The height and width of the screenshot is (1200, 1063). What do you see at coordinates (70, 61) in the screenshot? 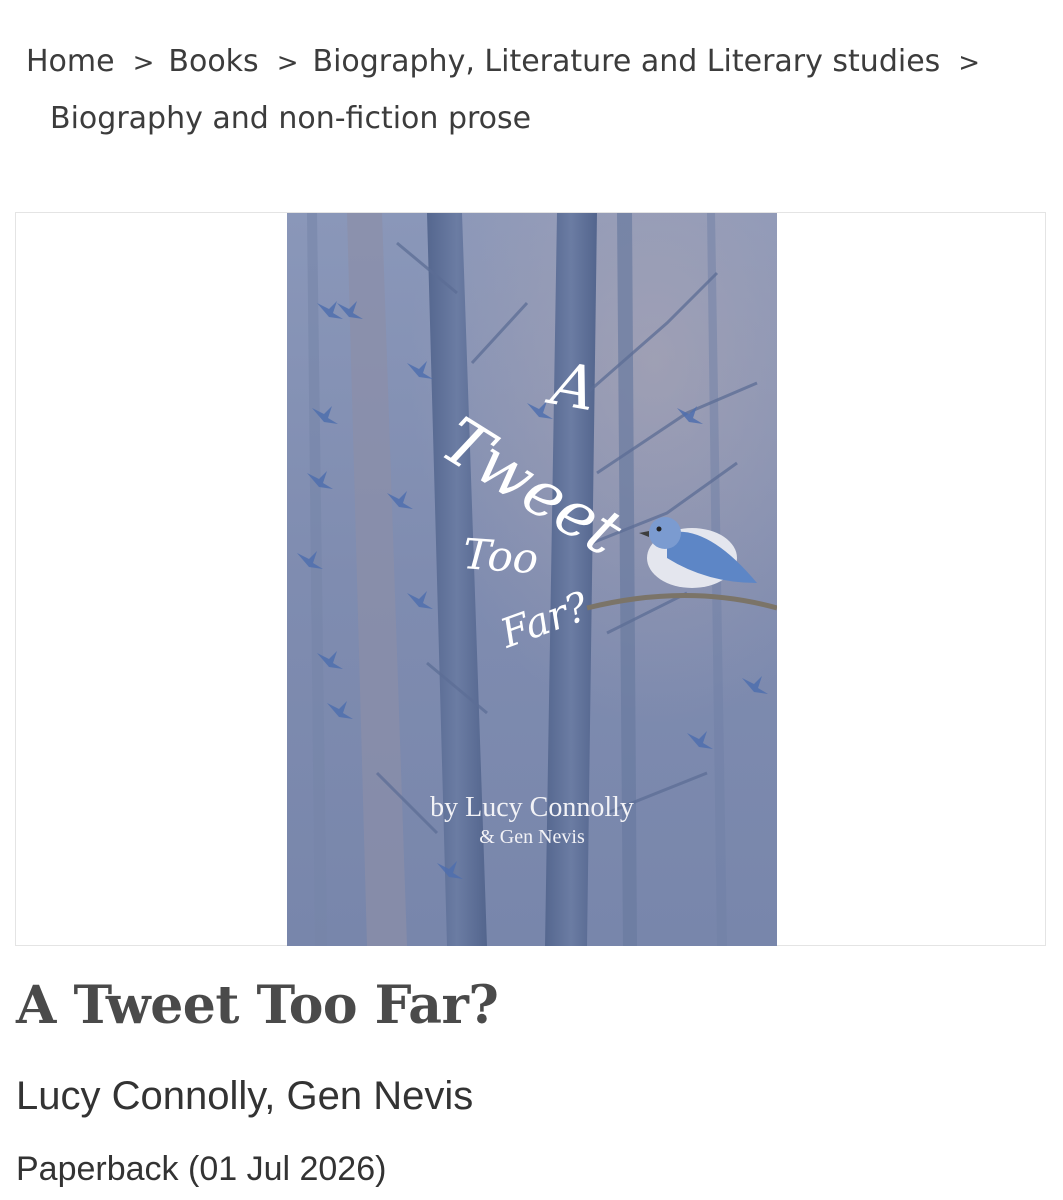
I see `breadcrumb-home-link: Home` at bounding box center [70, 61].